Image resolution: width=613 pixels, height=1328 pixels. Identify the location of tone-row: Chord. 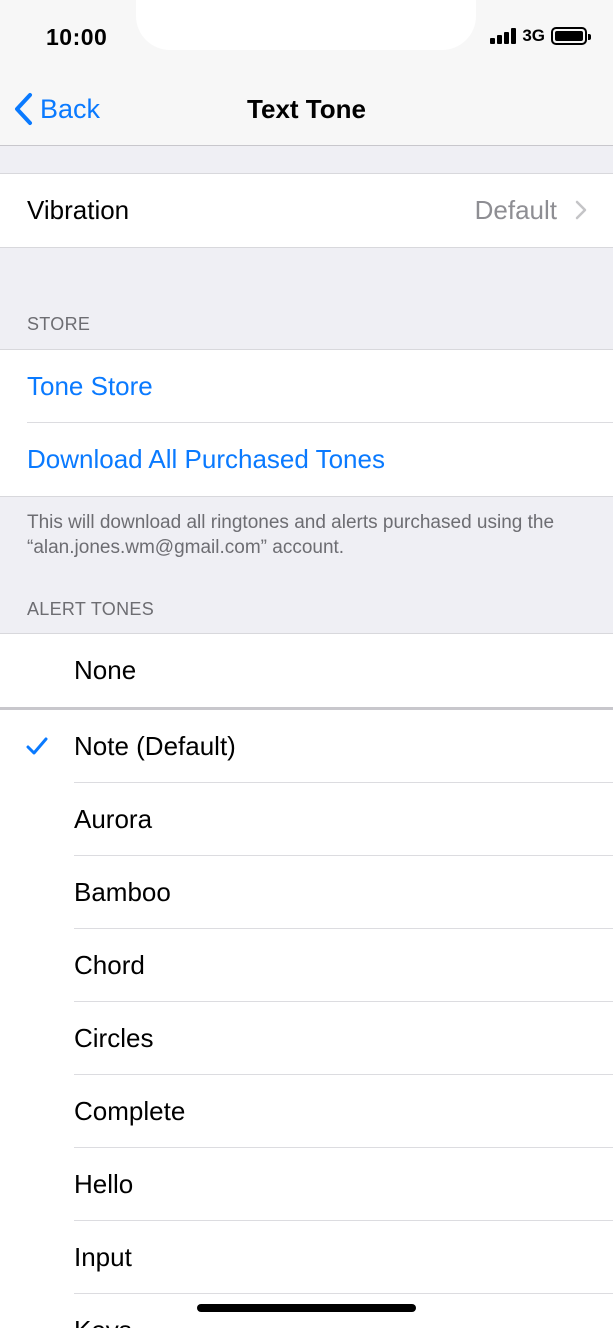
(306, 965).